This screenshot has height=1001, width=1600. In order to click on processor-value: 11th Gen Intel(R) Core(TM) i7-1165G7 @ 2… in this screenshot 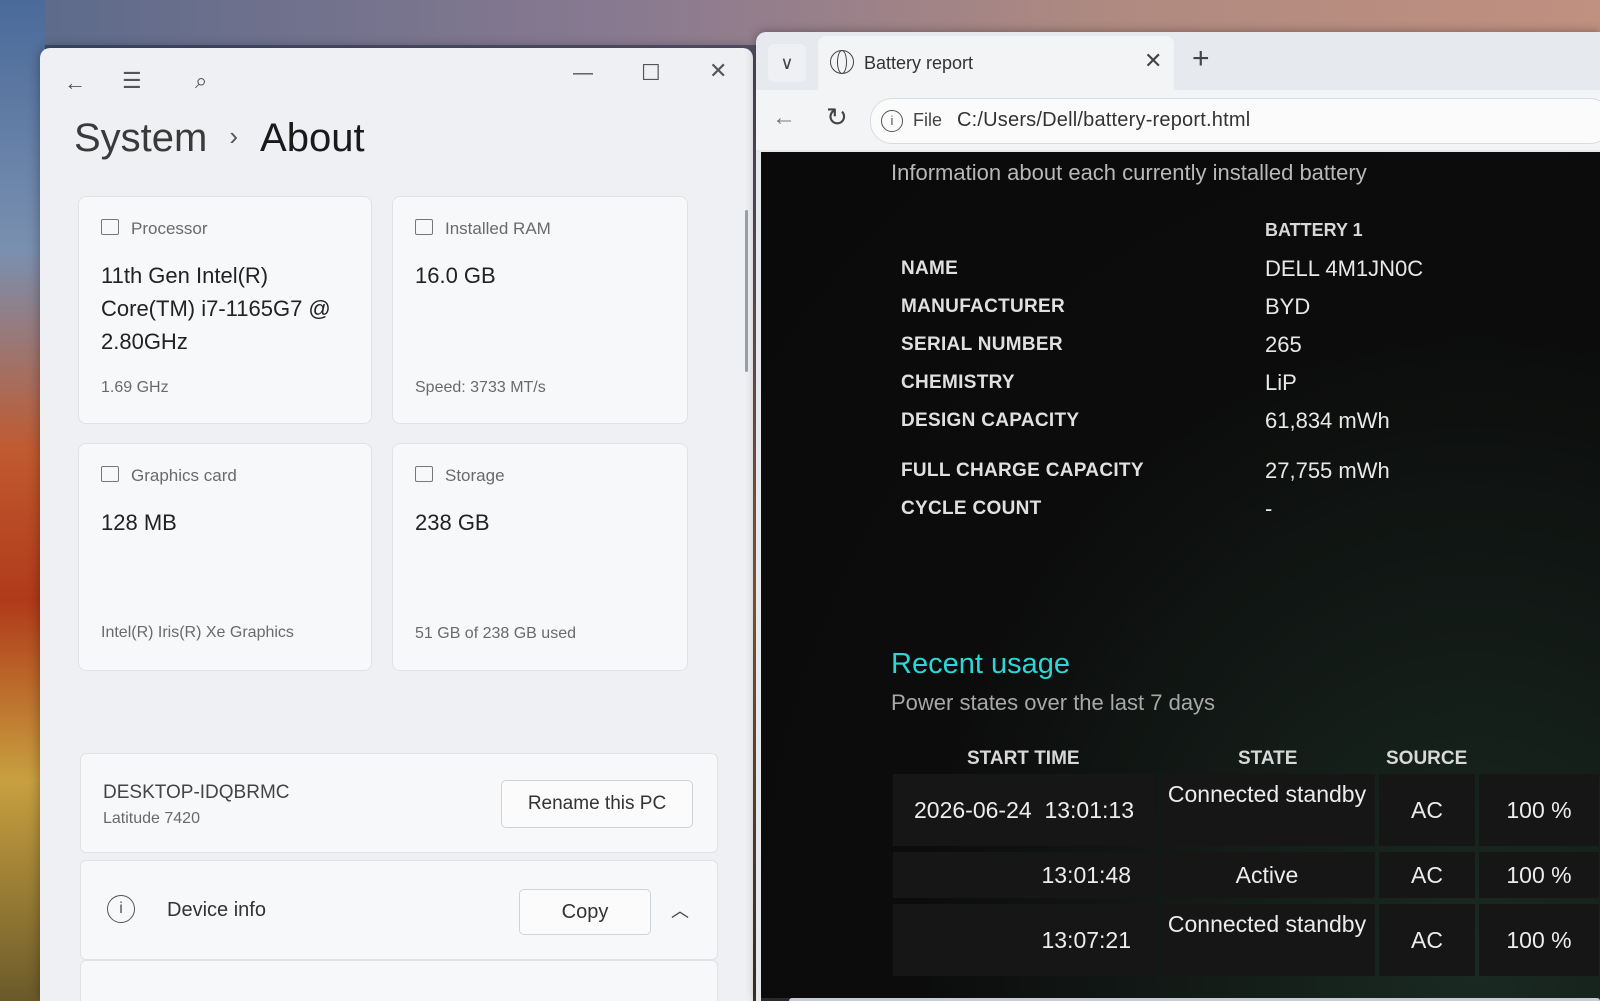, I will do `click(216, 308)`.